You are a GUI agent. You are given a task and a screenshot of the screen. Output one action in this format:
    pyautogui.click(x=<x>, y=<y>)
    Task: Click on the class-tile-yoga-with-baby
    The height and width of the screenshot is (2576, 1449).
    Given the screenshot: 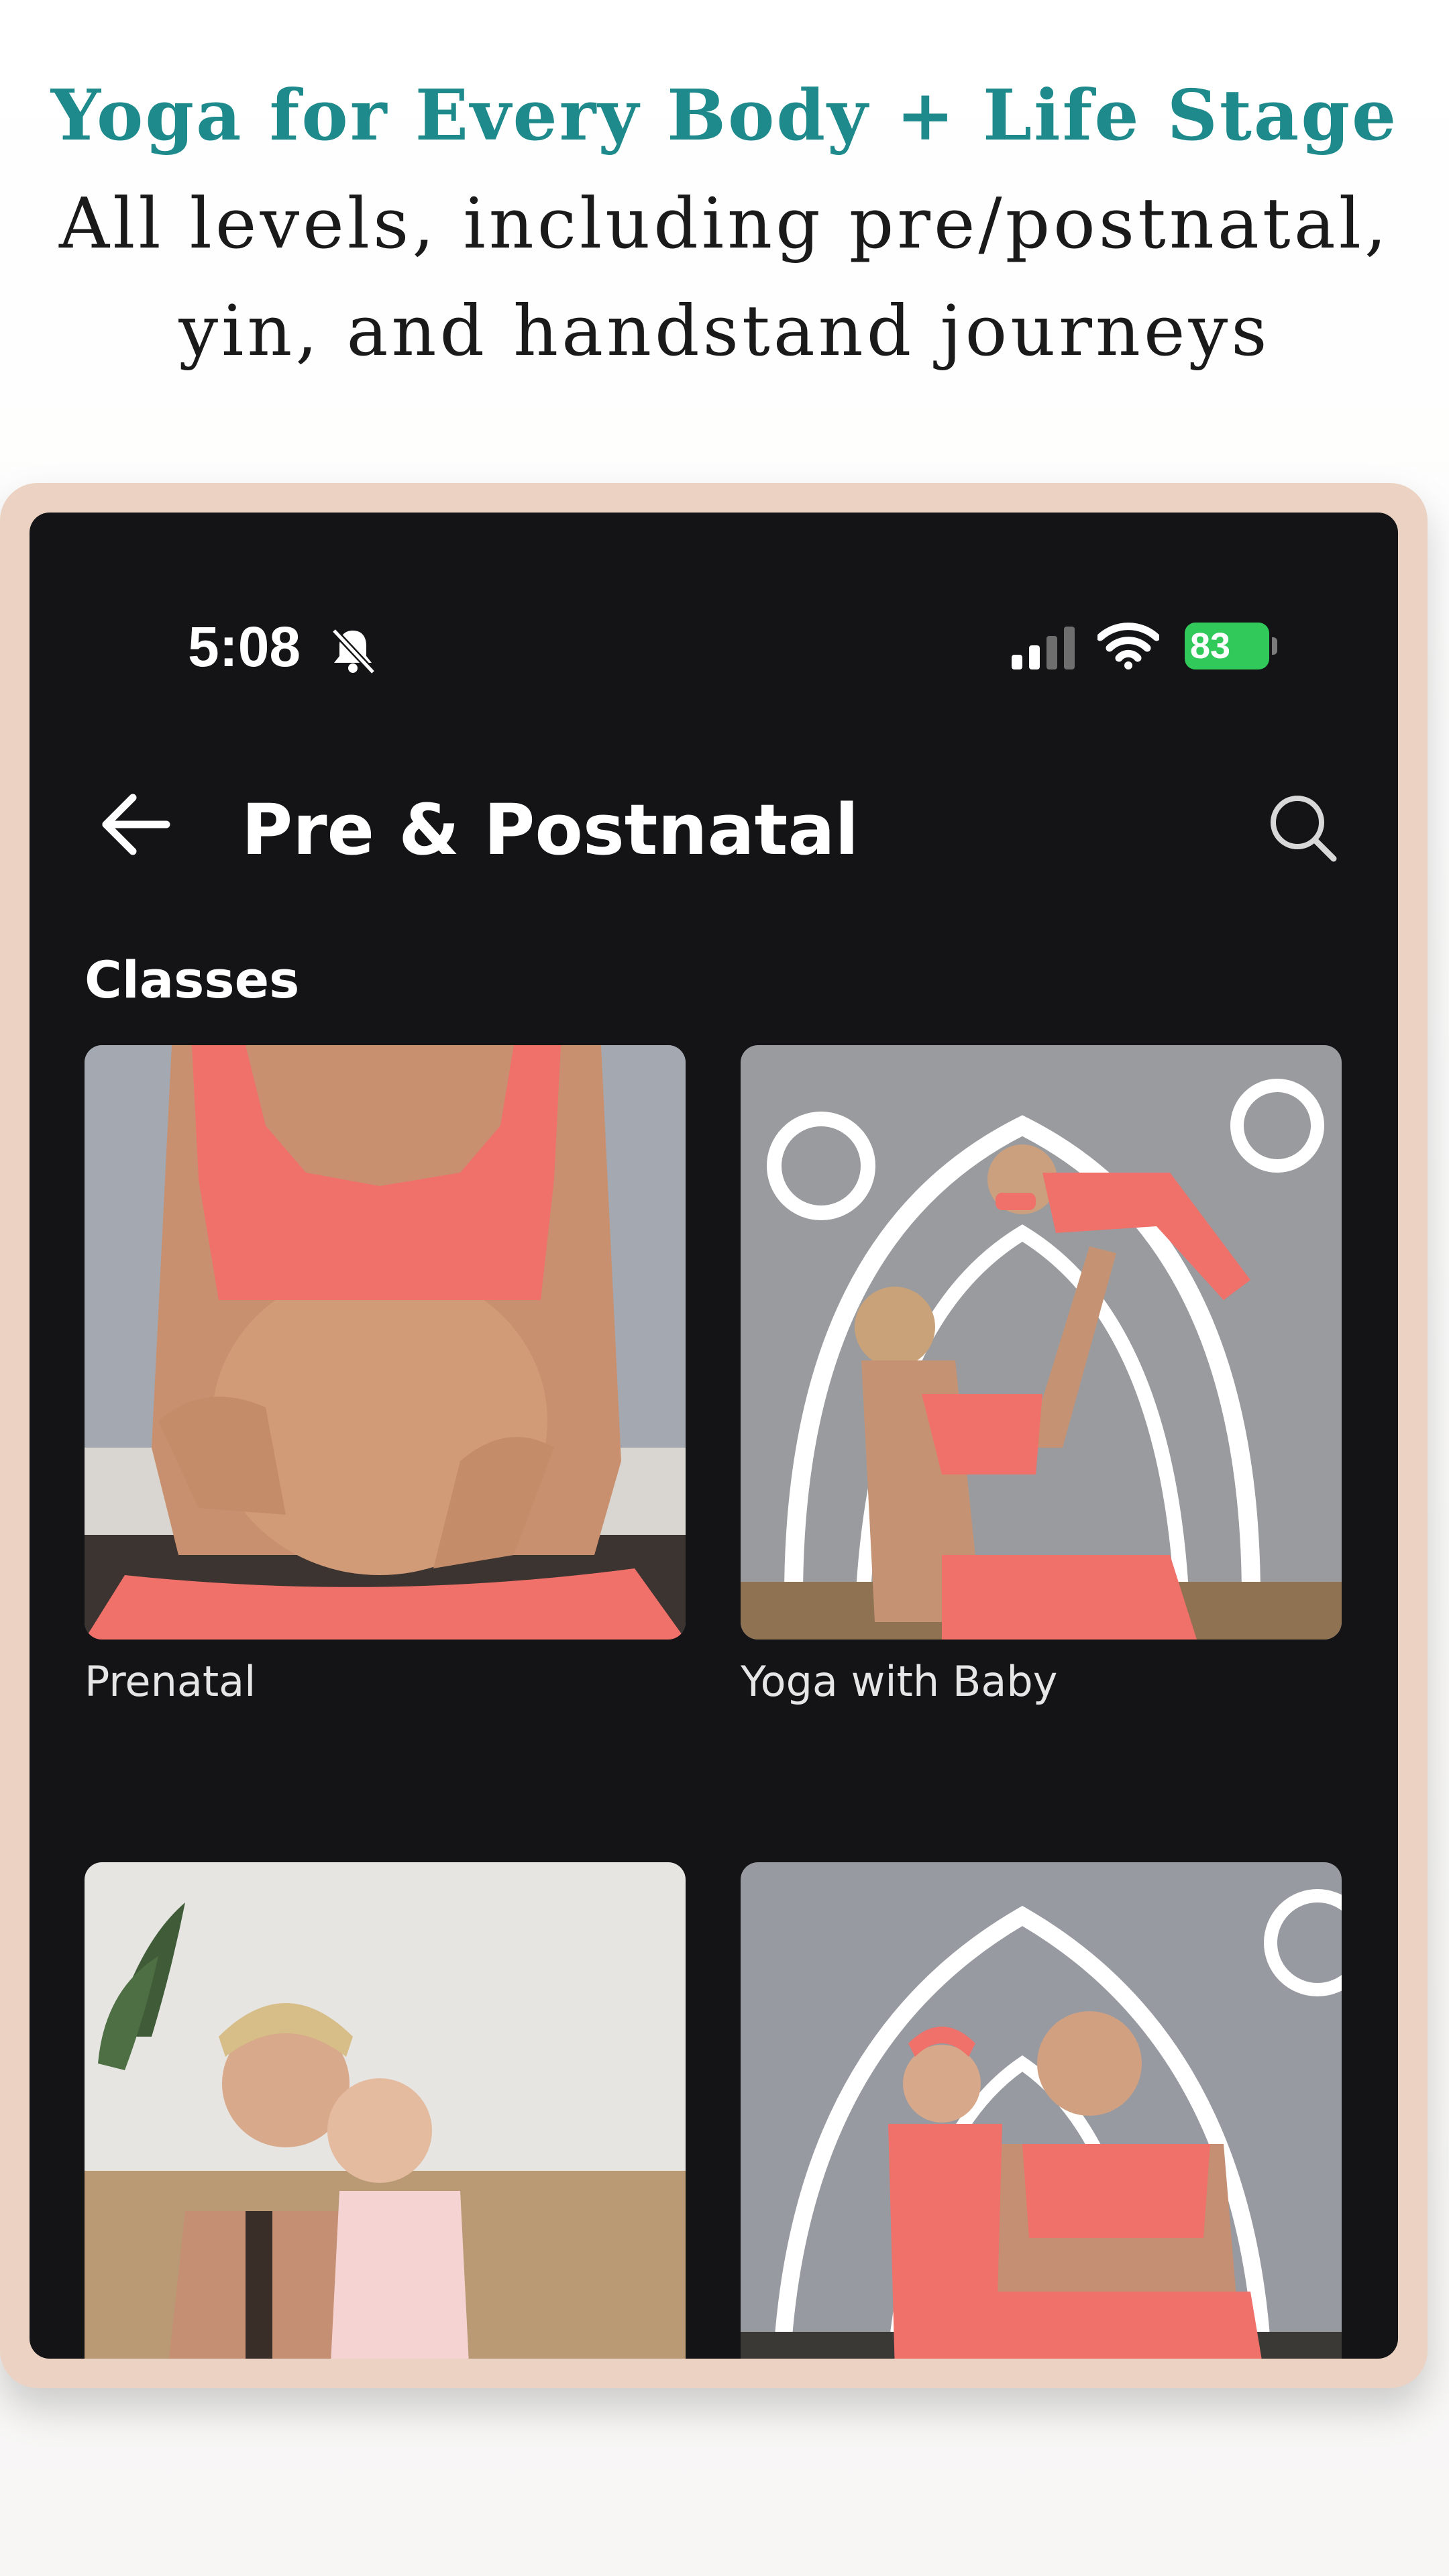 What is the action you would take?
    pyautogui.click(x=1041, y=1342)
    